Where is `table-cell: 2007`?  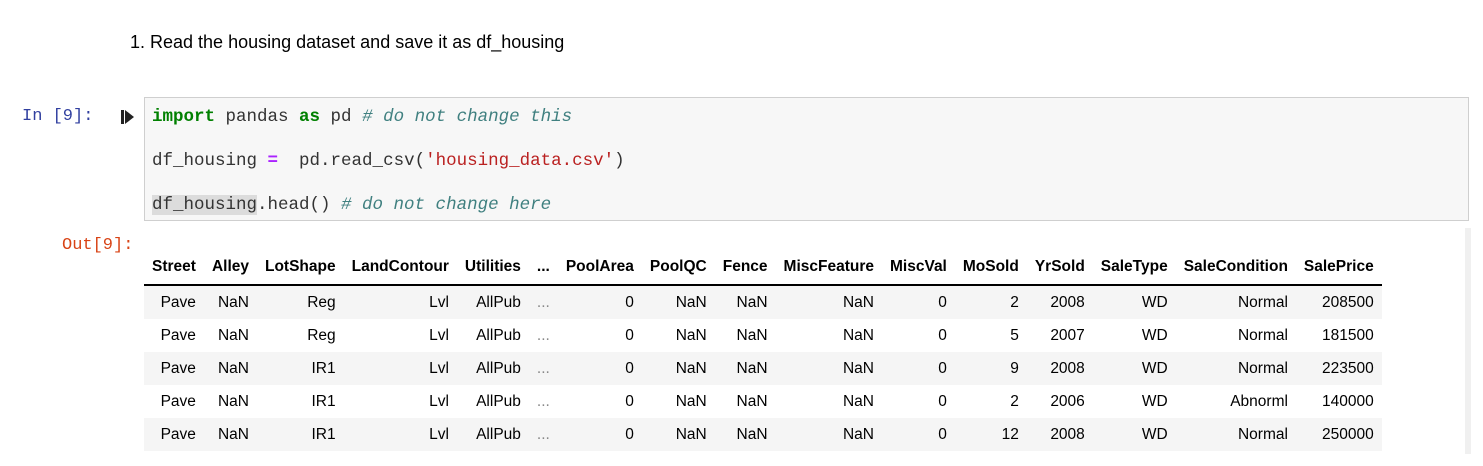 table-cell: 2007 is located at coordinates (1067, 335).